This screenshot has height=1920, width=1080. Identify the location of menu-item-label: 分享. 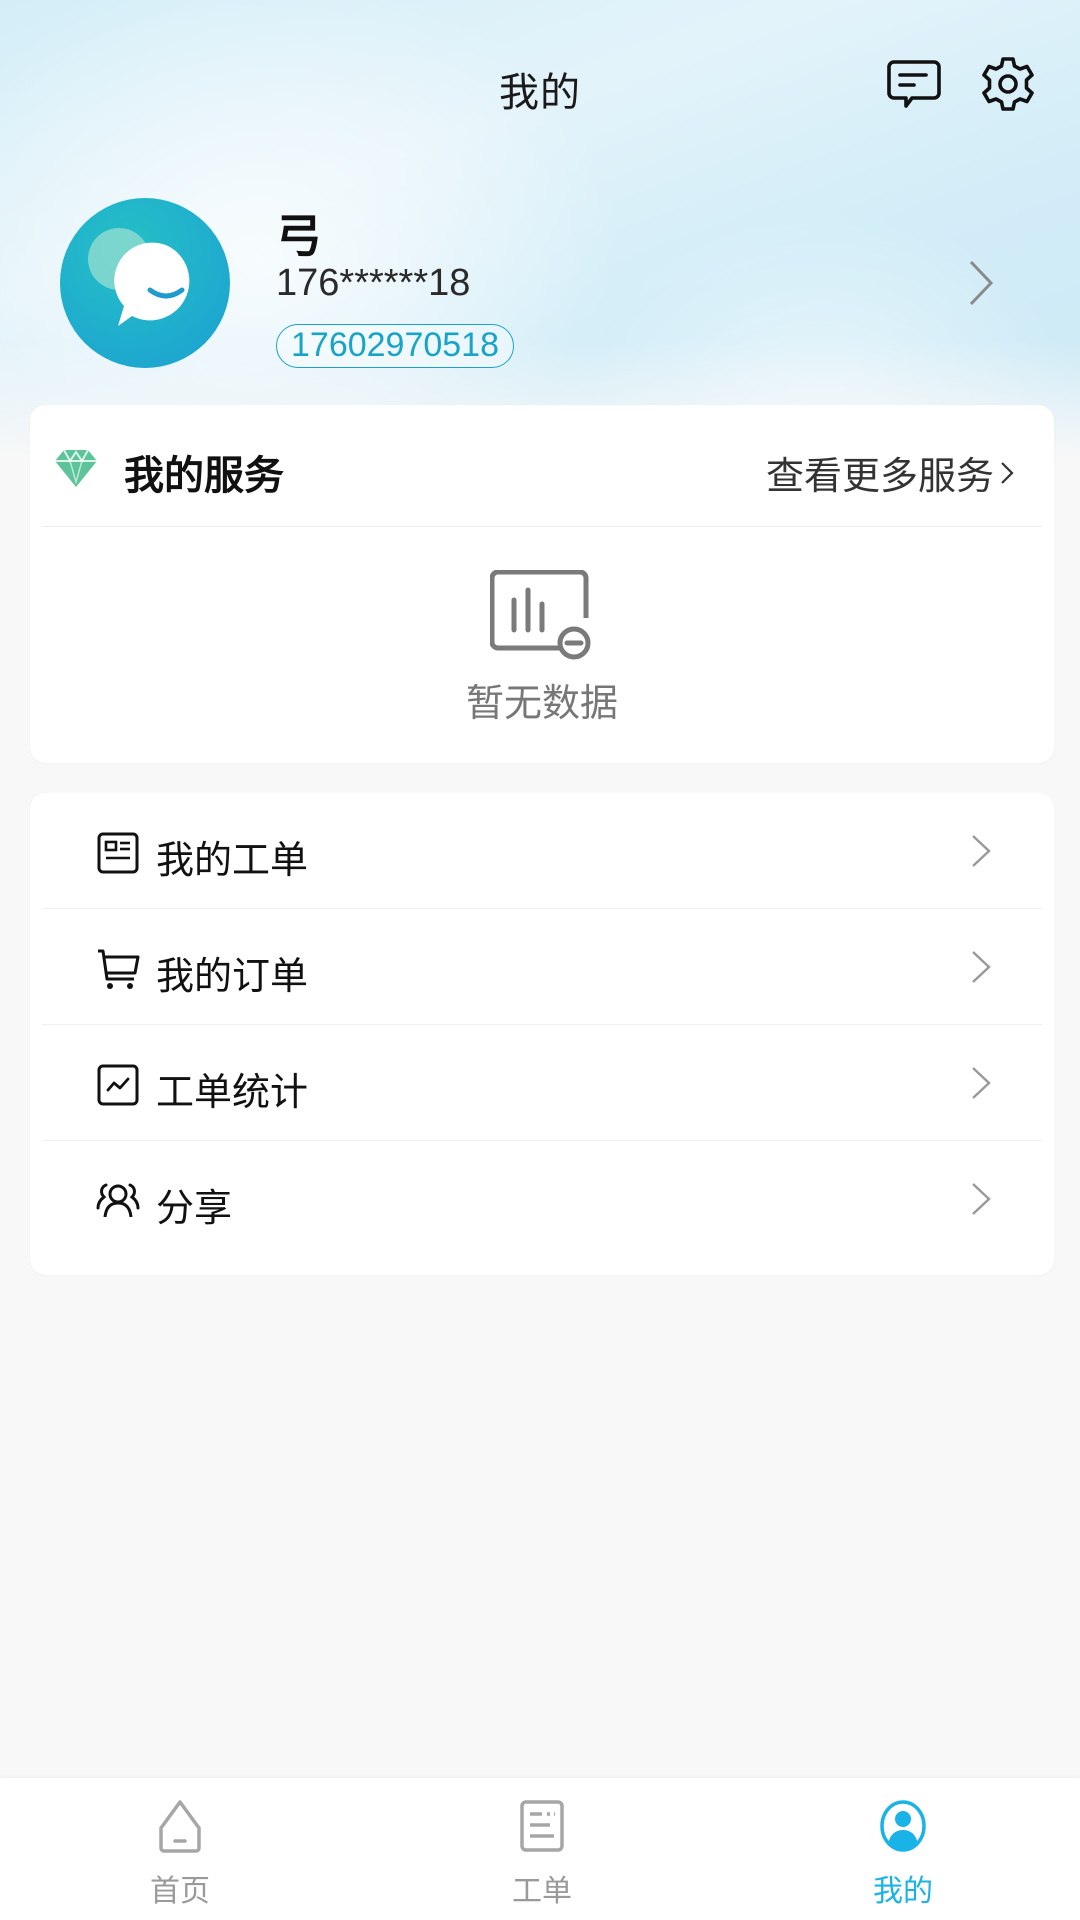
(194, 1208).